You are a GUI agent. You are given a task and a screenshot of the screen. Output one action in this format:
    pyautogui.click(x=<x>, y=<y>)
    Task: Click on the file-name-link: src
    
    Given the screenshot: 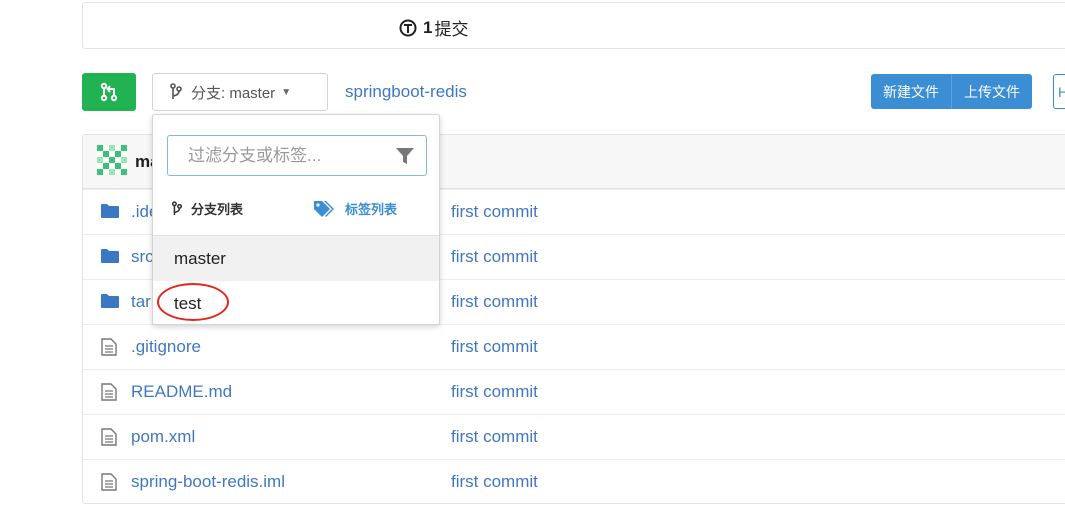 What is the action you would take?
    pyautogui.click(x=142, y=257)
    